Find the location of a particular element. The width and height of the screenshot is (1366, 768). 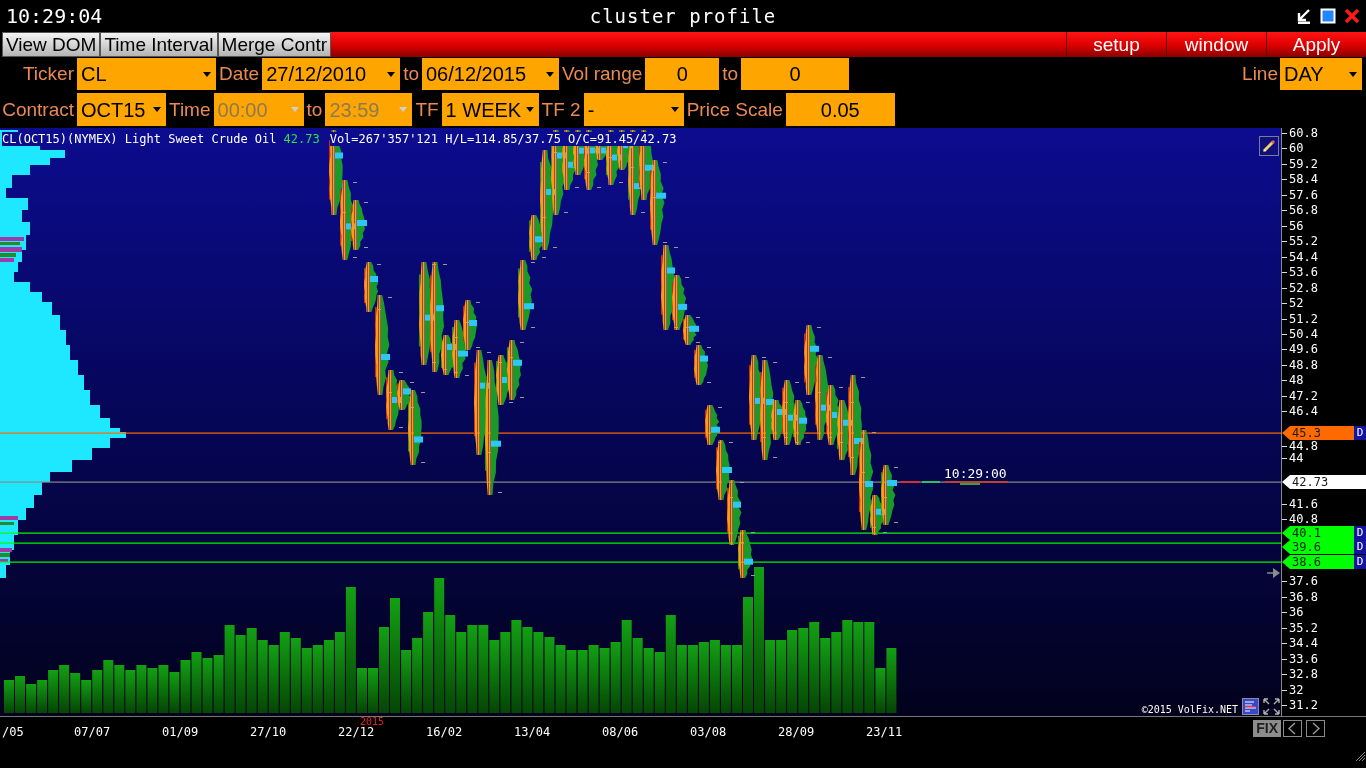

dropdown: 27/12/2010 is located at coordinates (331, 74).